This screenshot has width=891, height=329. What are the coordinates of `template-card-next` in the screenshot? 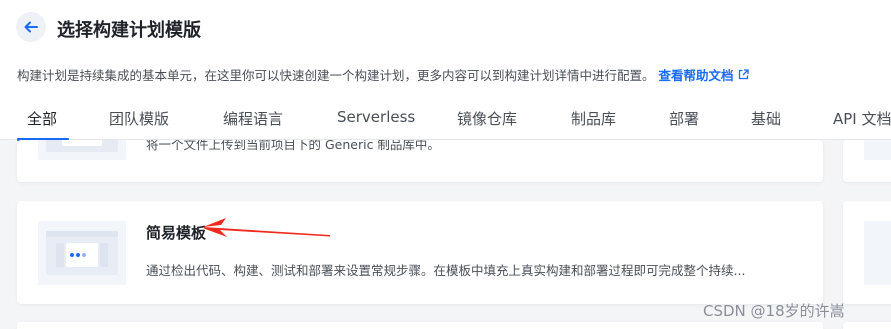 It's located at (420, 325).